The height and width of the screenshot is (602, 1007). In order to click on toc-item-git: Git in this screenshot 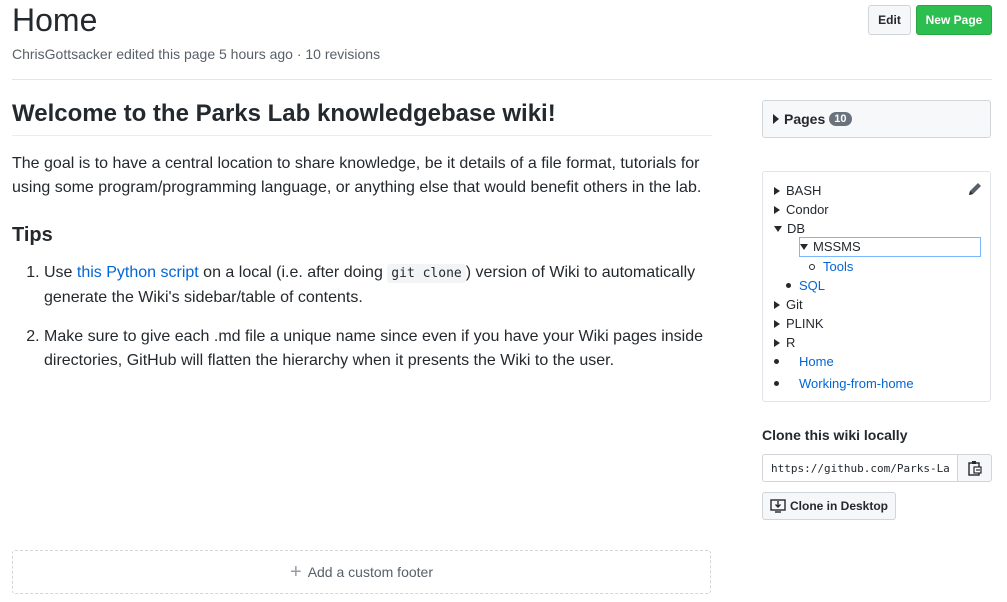, I will do `click(788, 305)`.